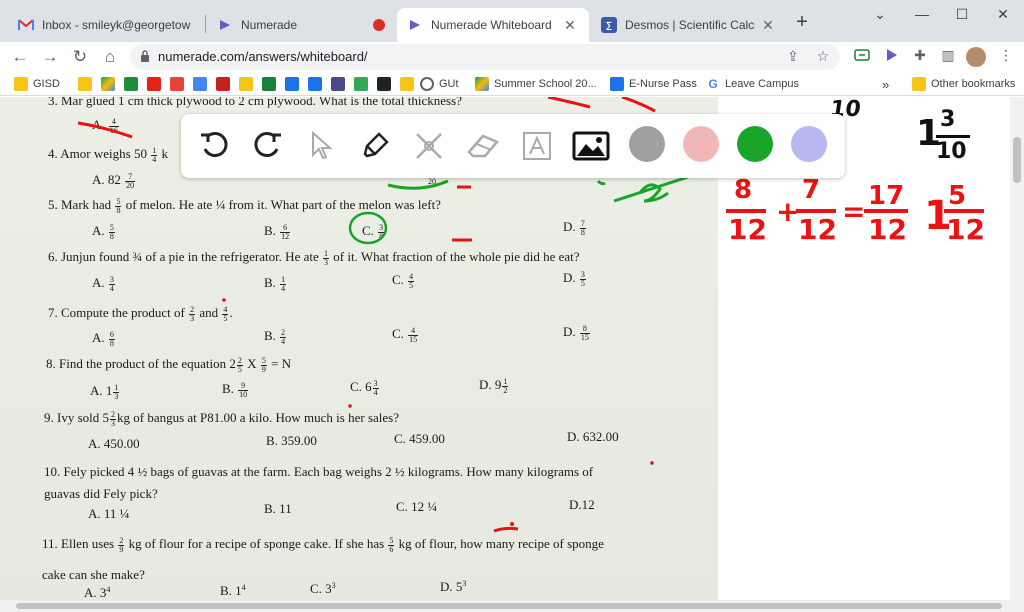  What do you see at coordinates (131, 84) in the screenshot?
I see `classroom-icon` at bounding box center [131, 84].